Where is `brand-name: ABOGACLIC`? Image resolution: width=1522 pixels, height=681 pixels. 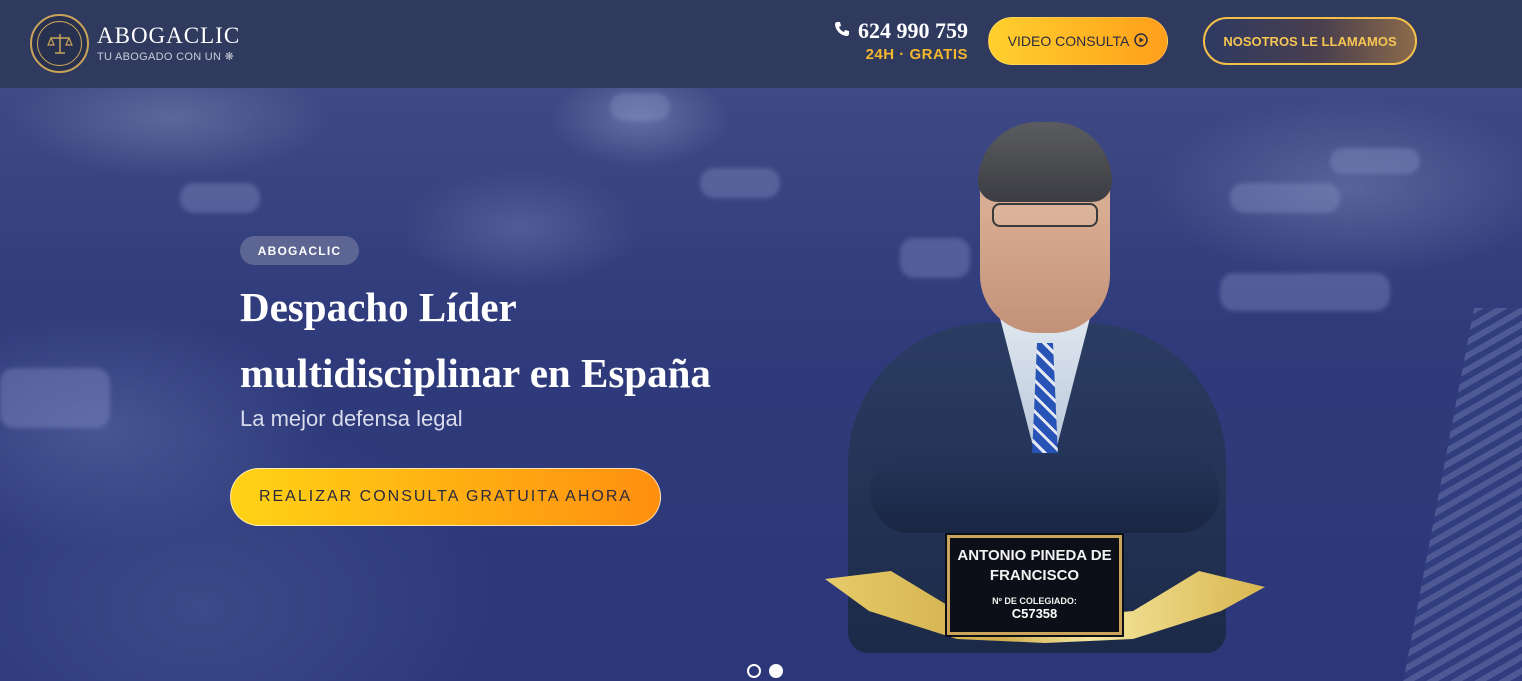
brand-name: ABOGACLIC is located at coordinates (169, 35).